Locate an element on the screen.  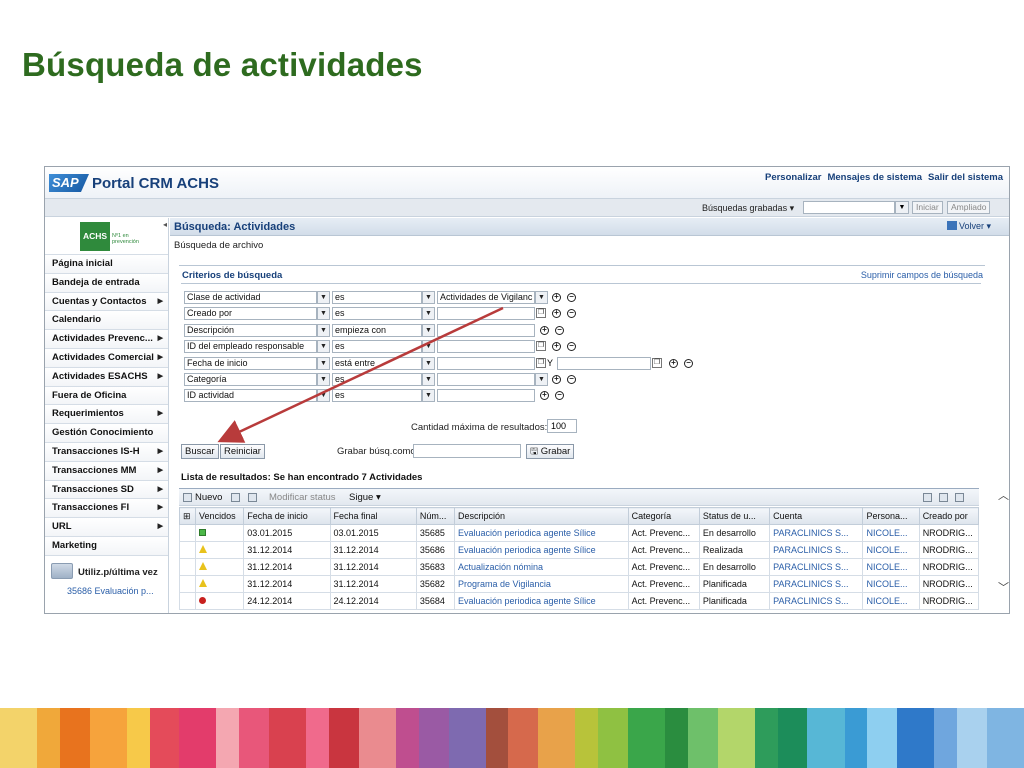
save-search-input is located at coordinates (467, 451).